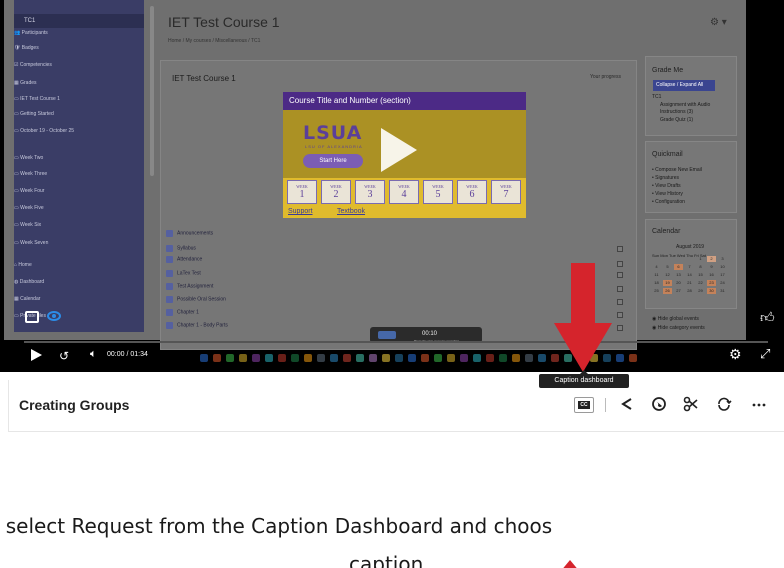 The width and height of the screenshot is (784, 568). I want to click on gear-icon: ⚙, so click(735, 354).